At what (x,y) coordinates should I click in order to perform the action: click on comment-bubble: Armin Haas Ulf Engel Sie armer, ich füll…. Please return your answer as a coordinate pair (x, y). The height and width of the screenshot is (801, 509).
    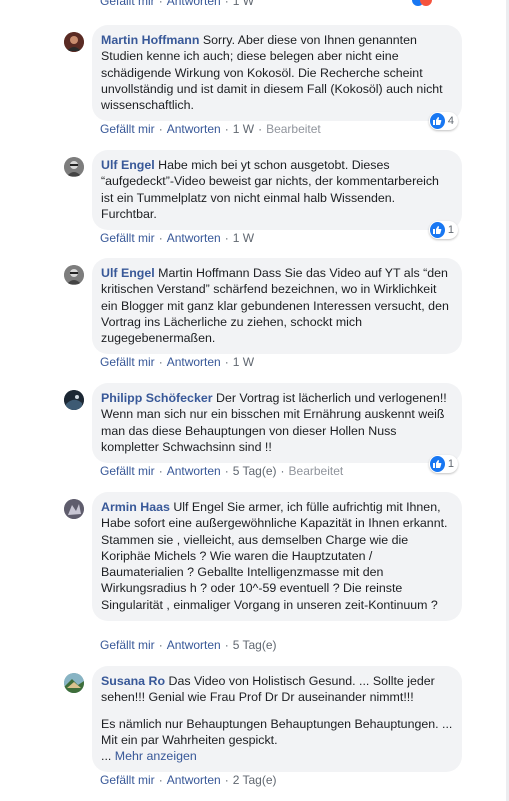
    Looking at the image, I should click on (277, 557).